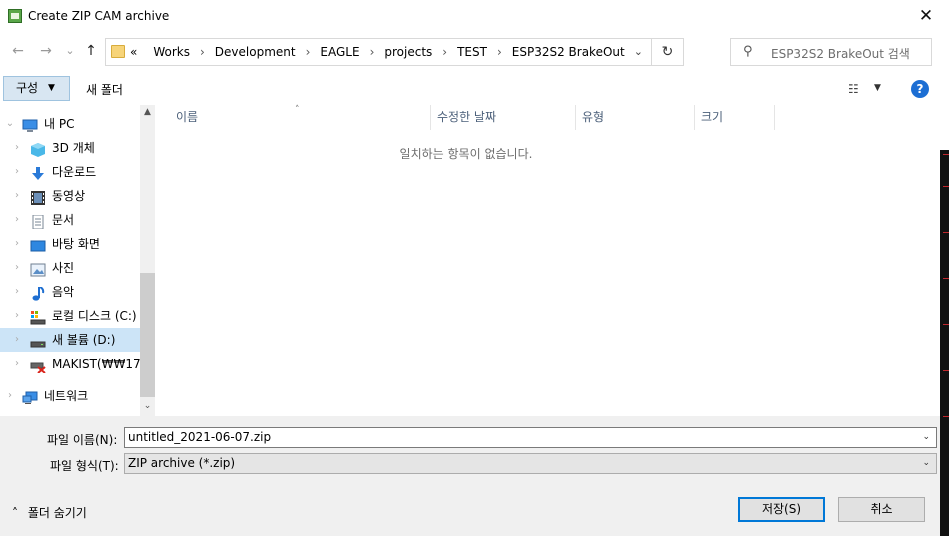  I want to click on sort-ascending-icon: ˄, so click(297, 110).